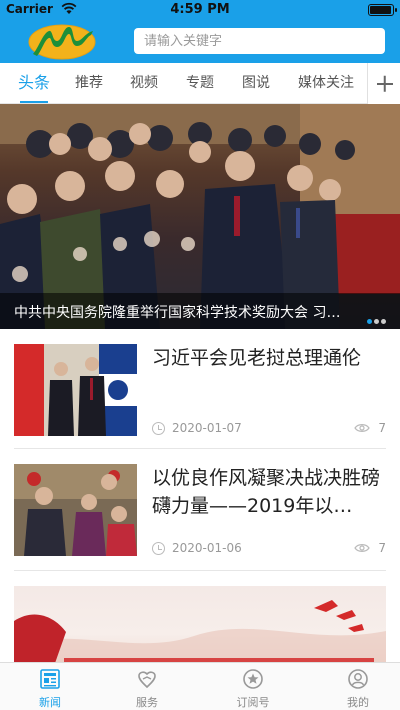 The height and width of the screenshot is (710, 400). What do you see at coordinates (358, 679) in the screenshot?
I see `profile-icon` at bounding box center [358, 679].